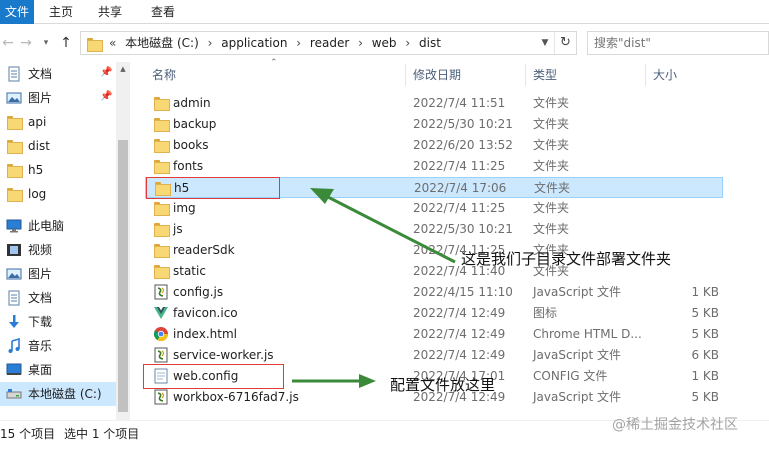 This screenshot has width=769, height=450. I want to click on sidebar-item-label: 图片, so click(40, 98).